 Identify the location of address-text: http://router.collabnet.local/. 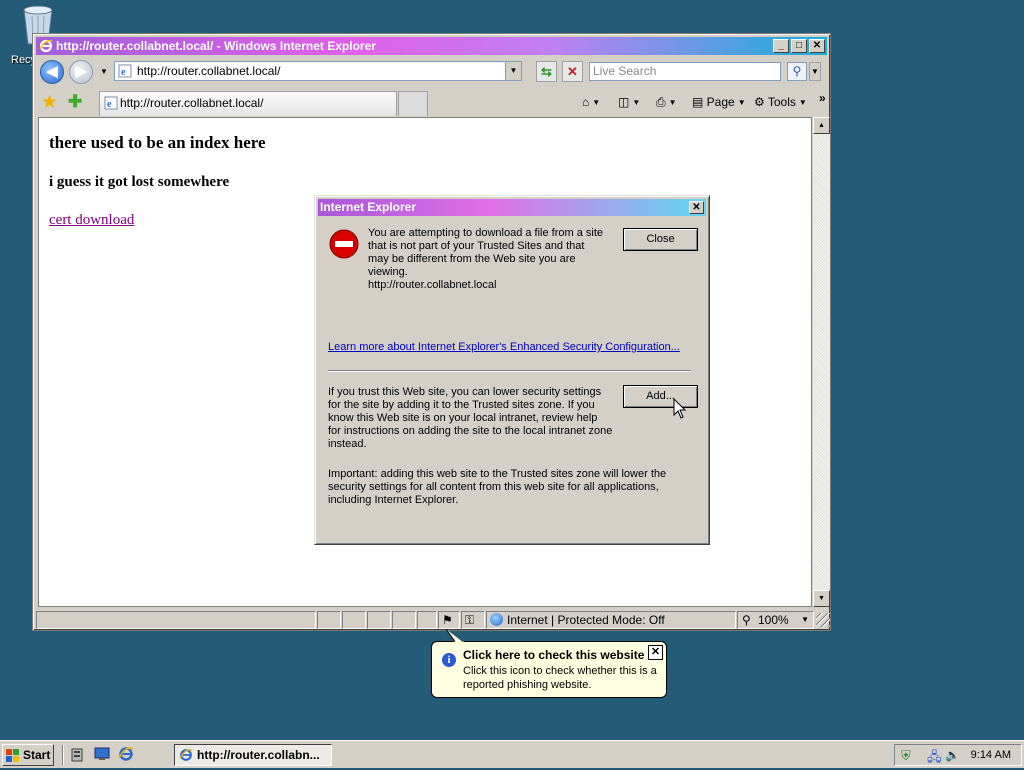
(209, 71).